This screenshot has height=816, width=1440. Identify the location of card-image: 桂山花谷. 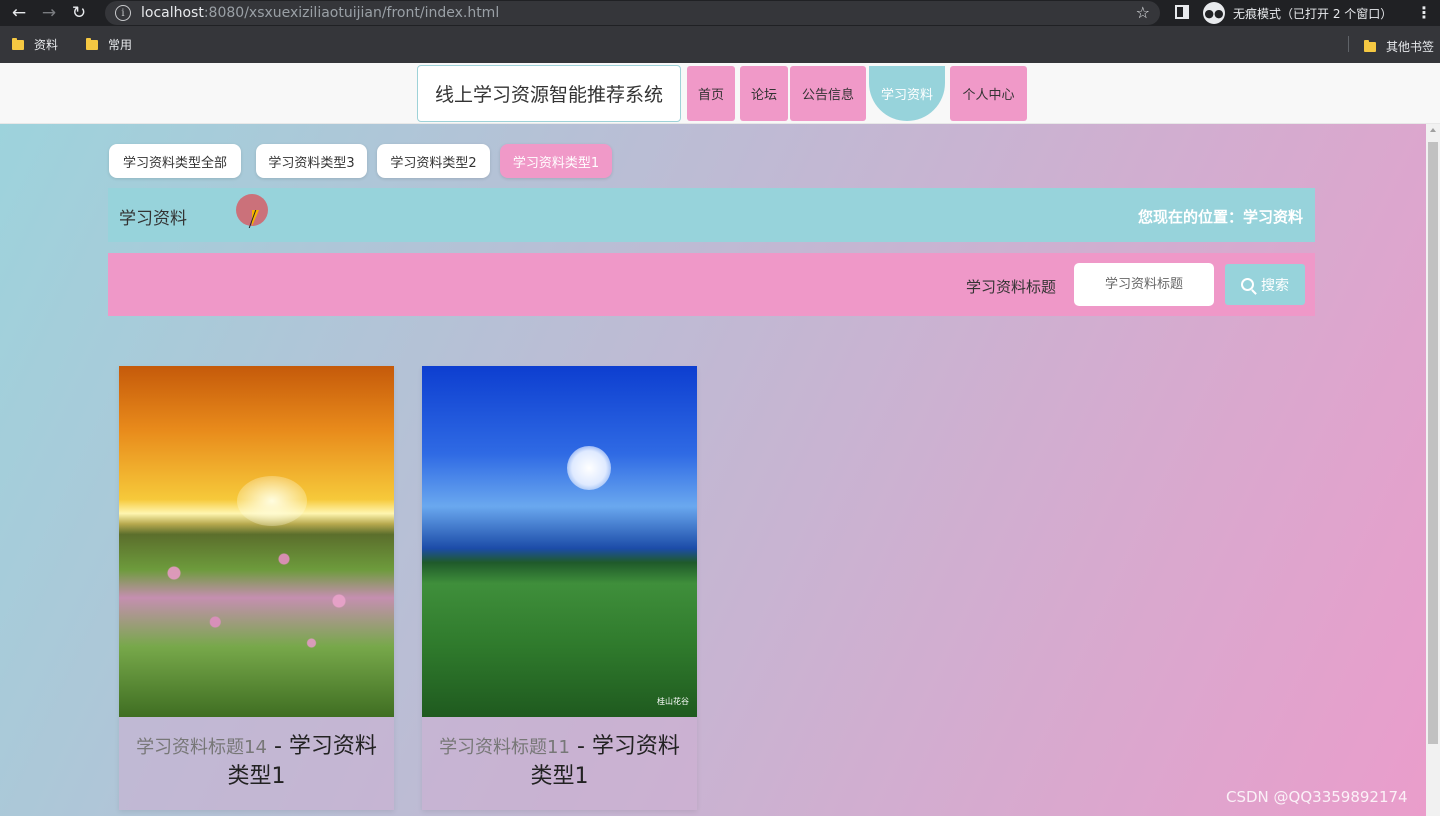
(559, 541).